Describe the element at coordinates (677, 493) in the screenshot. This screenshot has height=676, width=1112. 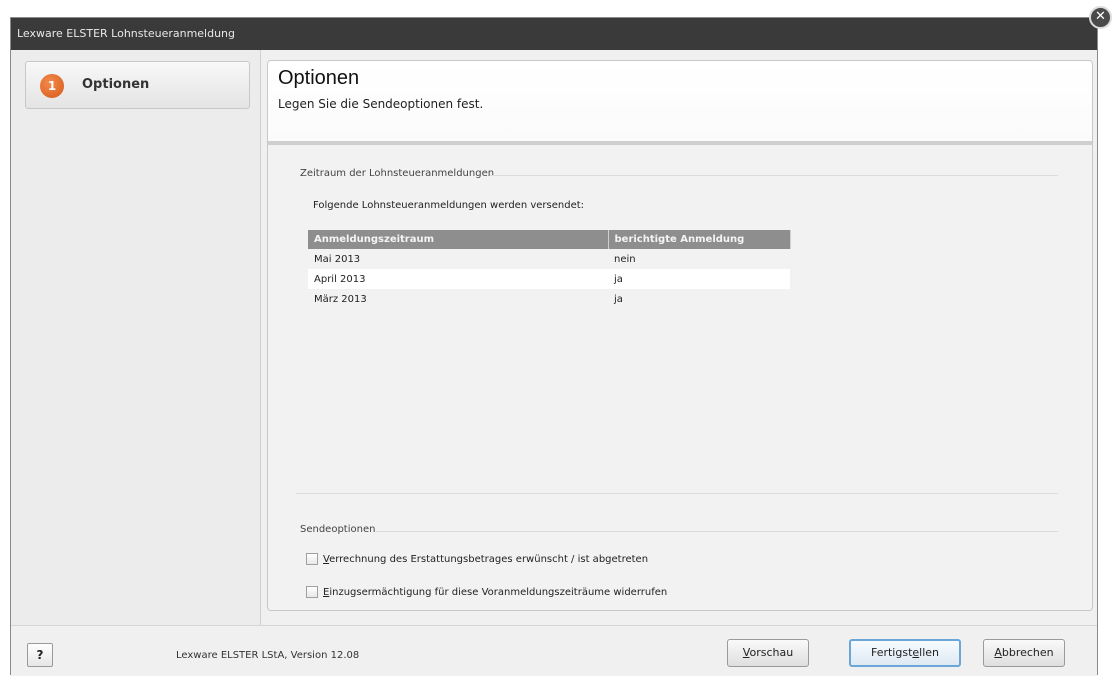
I see `group-bottom-divider` at that location.